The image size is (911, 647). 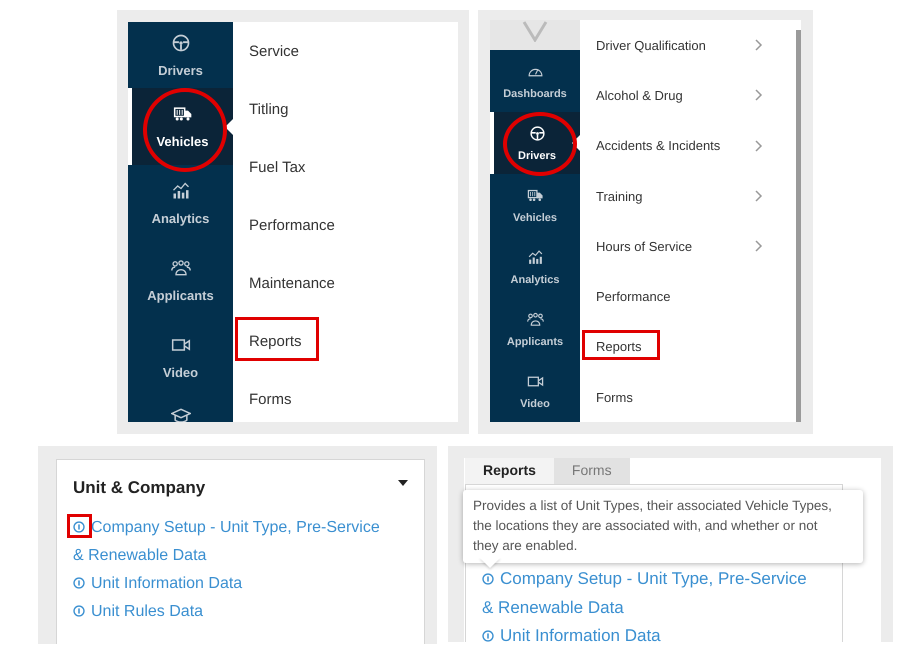 I want to click on tab: Reports, so click(x=509, y=471).